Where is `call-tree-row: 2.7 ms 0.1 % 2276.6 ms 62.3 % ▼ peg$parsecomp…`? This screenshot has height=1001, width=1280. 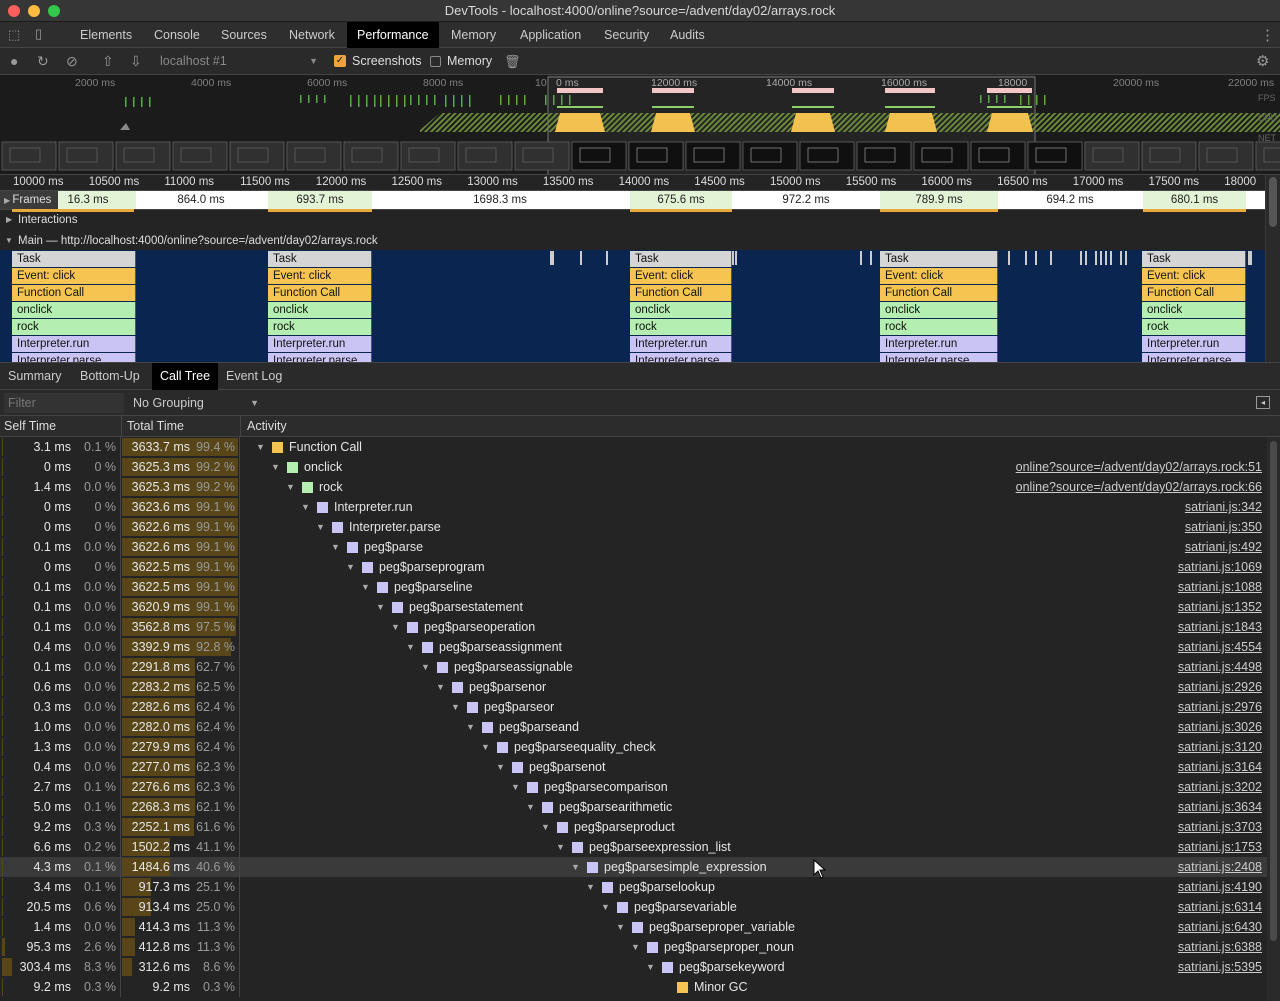
call-tree-row: 2.7 ms 0.1 % 2276.6 ms 62.3 % ▼ peg$parsecomp… is located at coordinates (633, 787).